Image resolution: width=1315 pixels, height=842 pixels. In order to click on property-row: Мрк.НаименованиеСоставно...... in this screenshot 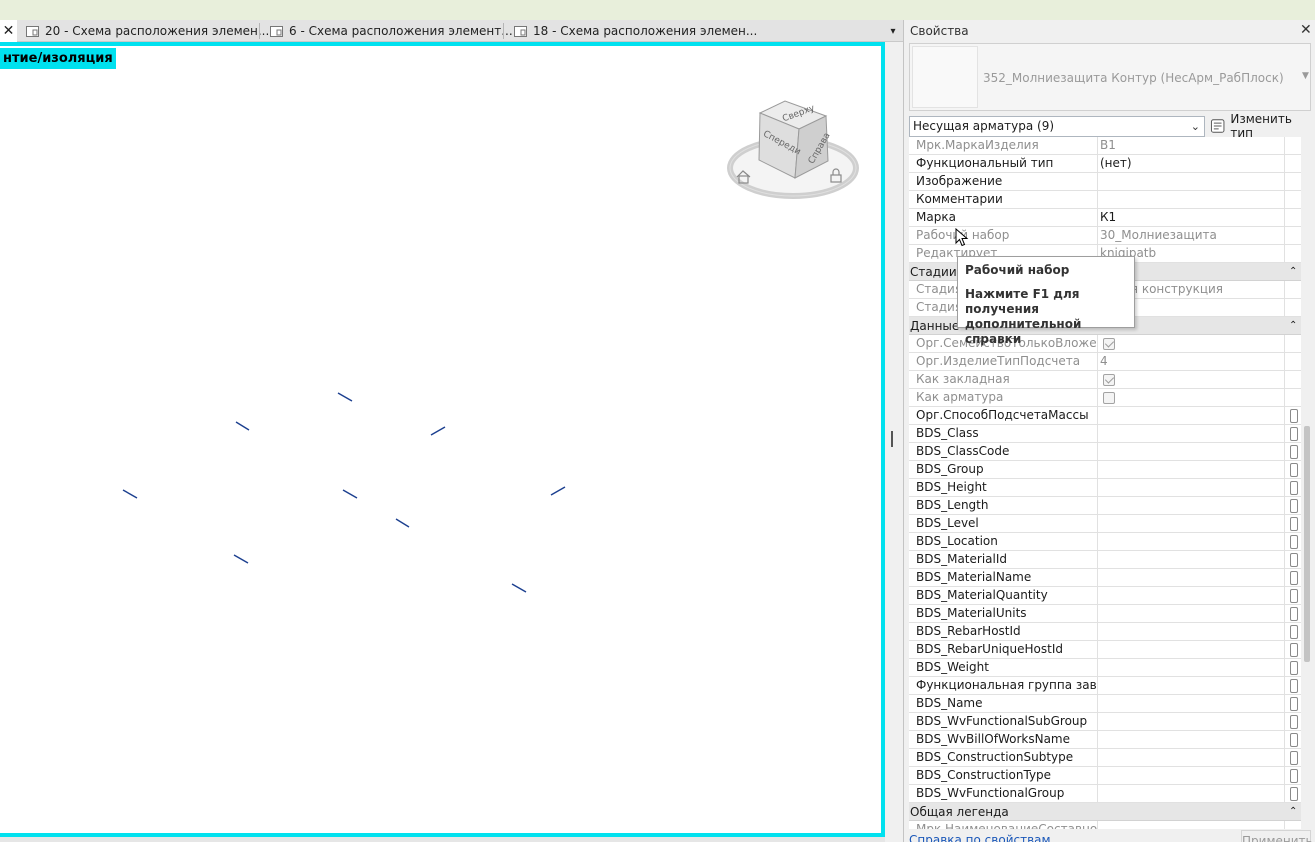, I will do `click(1105, 825)`.